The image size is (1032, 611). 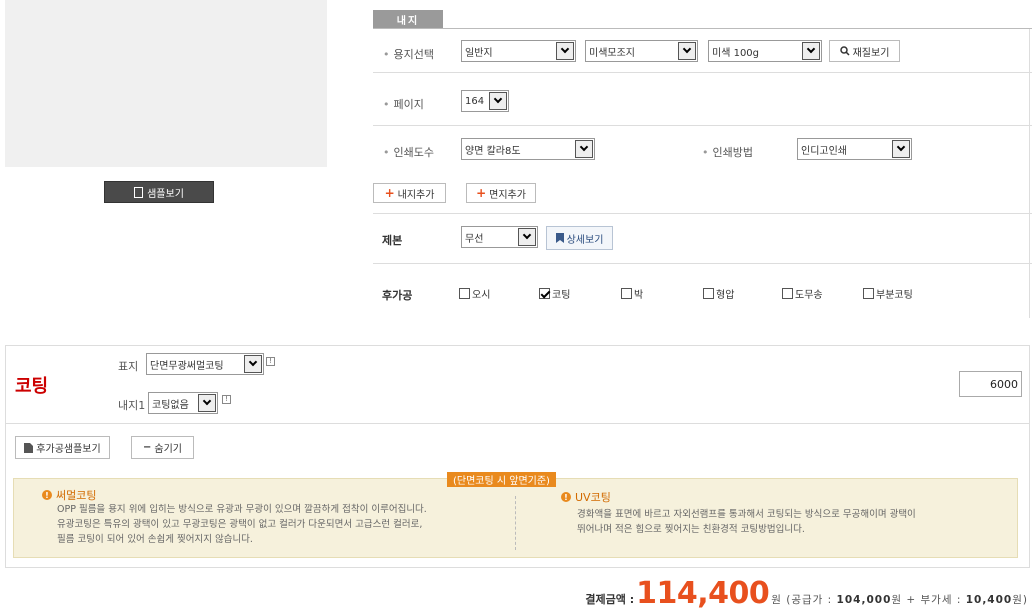 What do you see at coordinates (481, 295) in the screenshot?
I see `finishing-option-label: 오시` at bounding box center [481, 295].